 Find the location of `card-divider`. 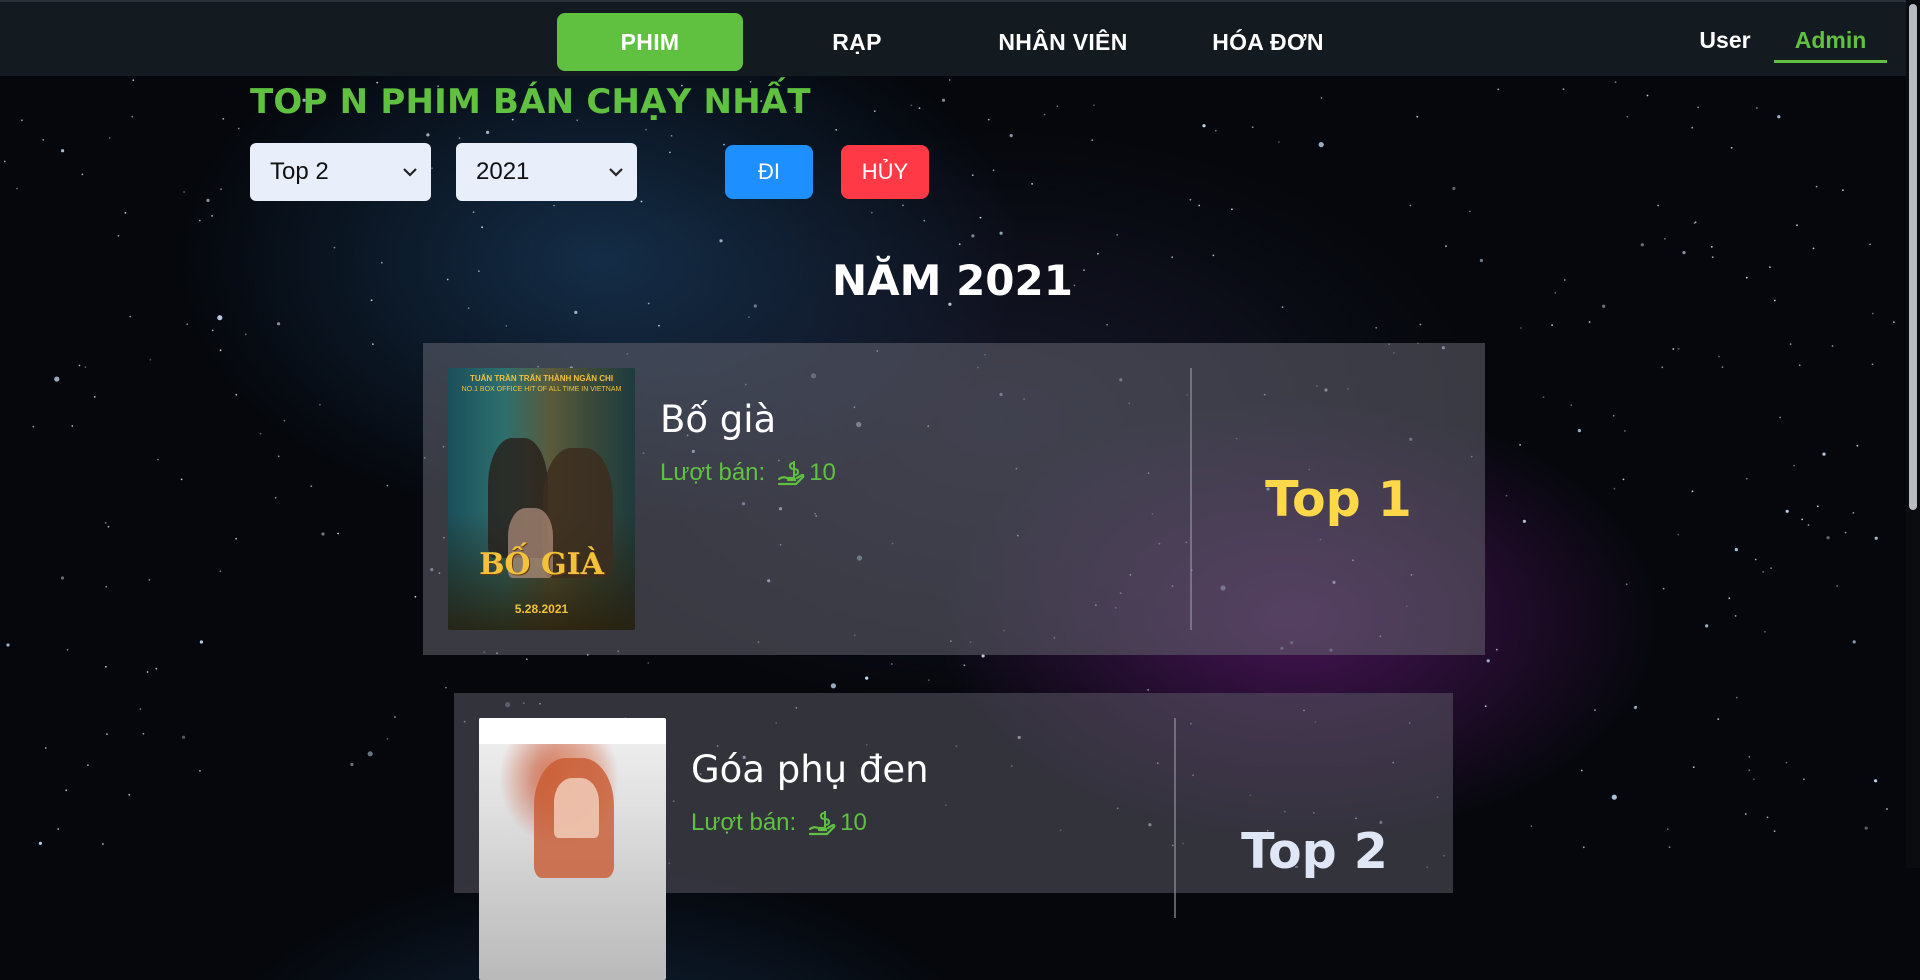

card-divider is located at coordinates (1175, 818).